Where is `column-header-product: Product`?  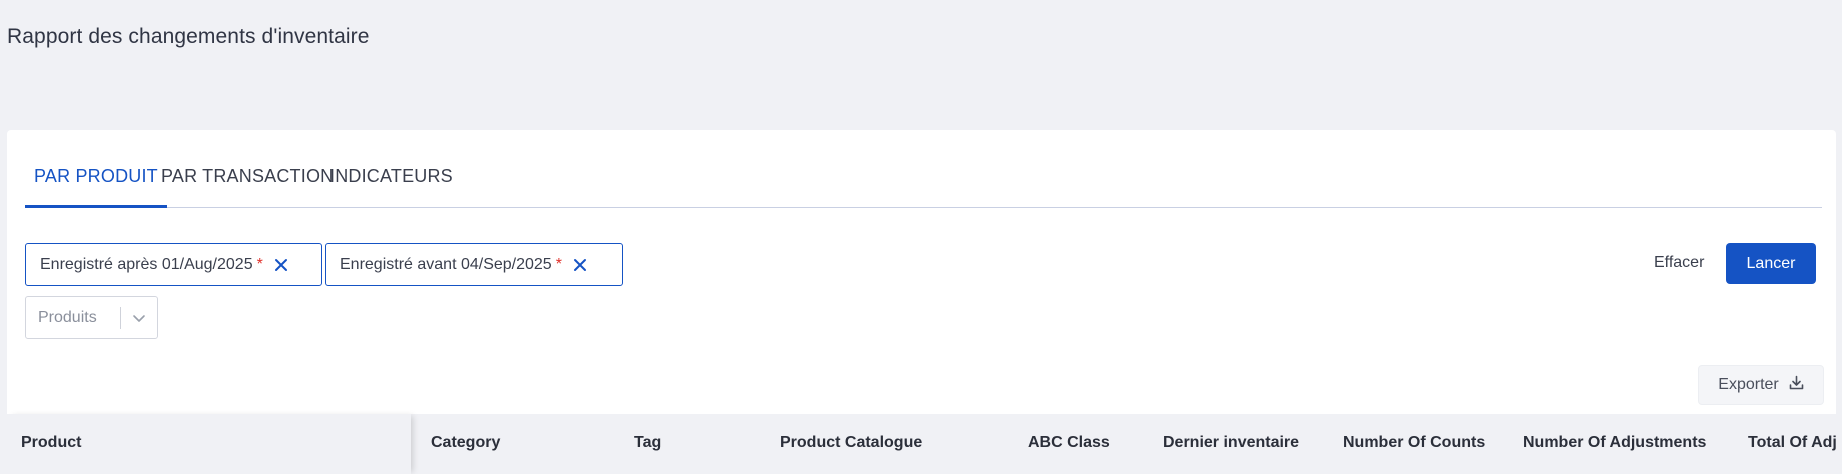 column-header-product: Product is located at coordinates (51, 443).